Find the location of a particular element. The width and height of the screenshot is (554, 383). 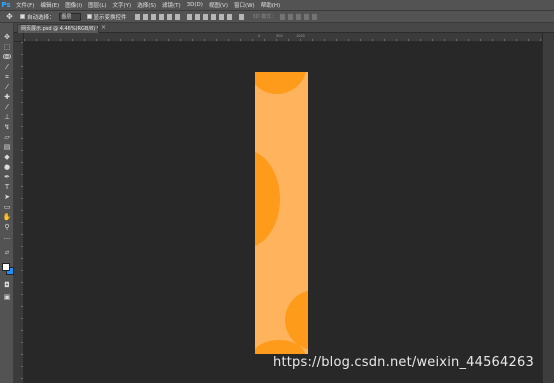

align-horizontal-center-icon is located at coordinates (169, 16).